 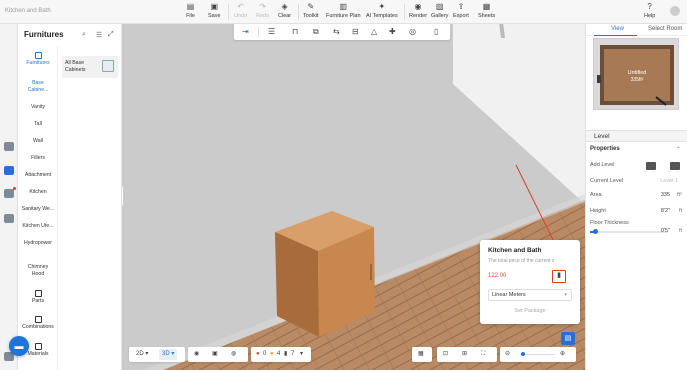 I want to click on camera-preset-icon: ⊡, so click(x=445, y=354).